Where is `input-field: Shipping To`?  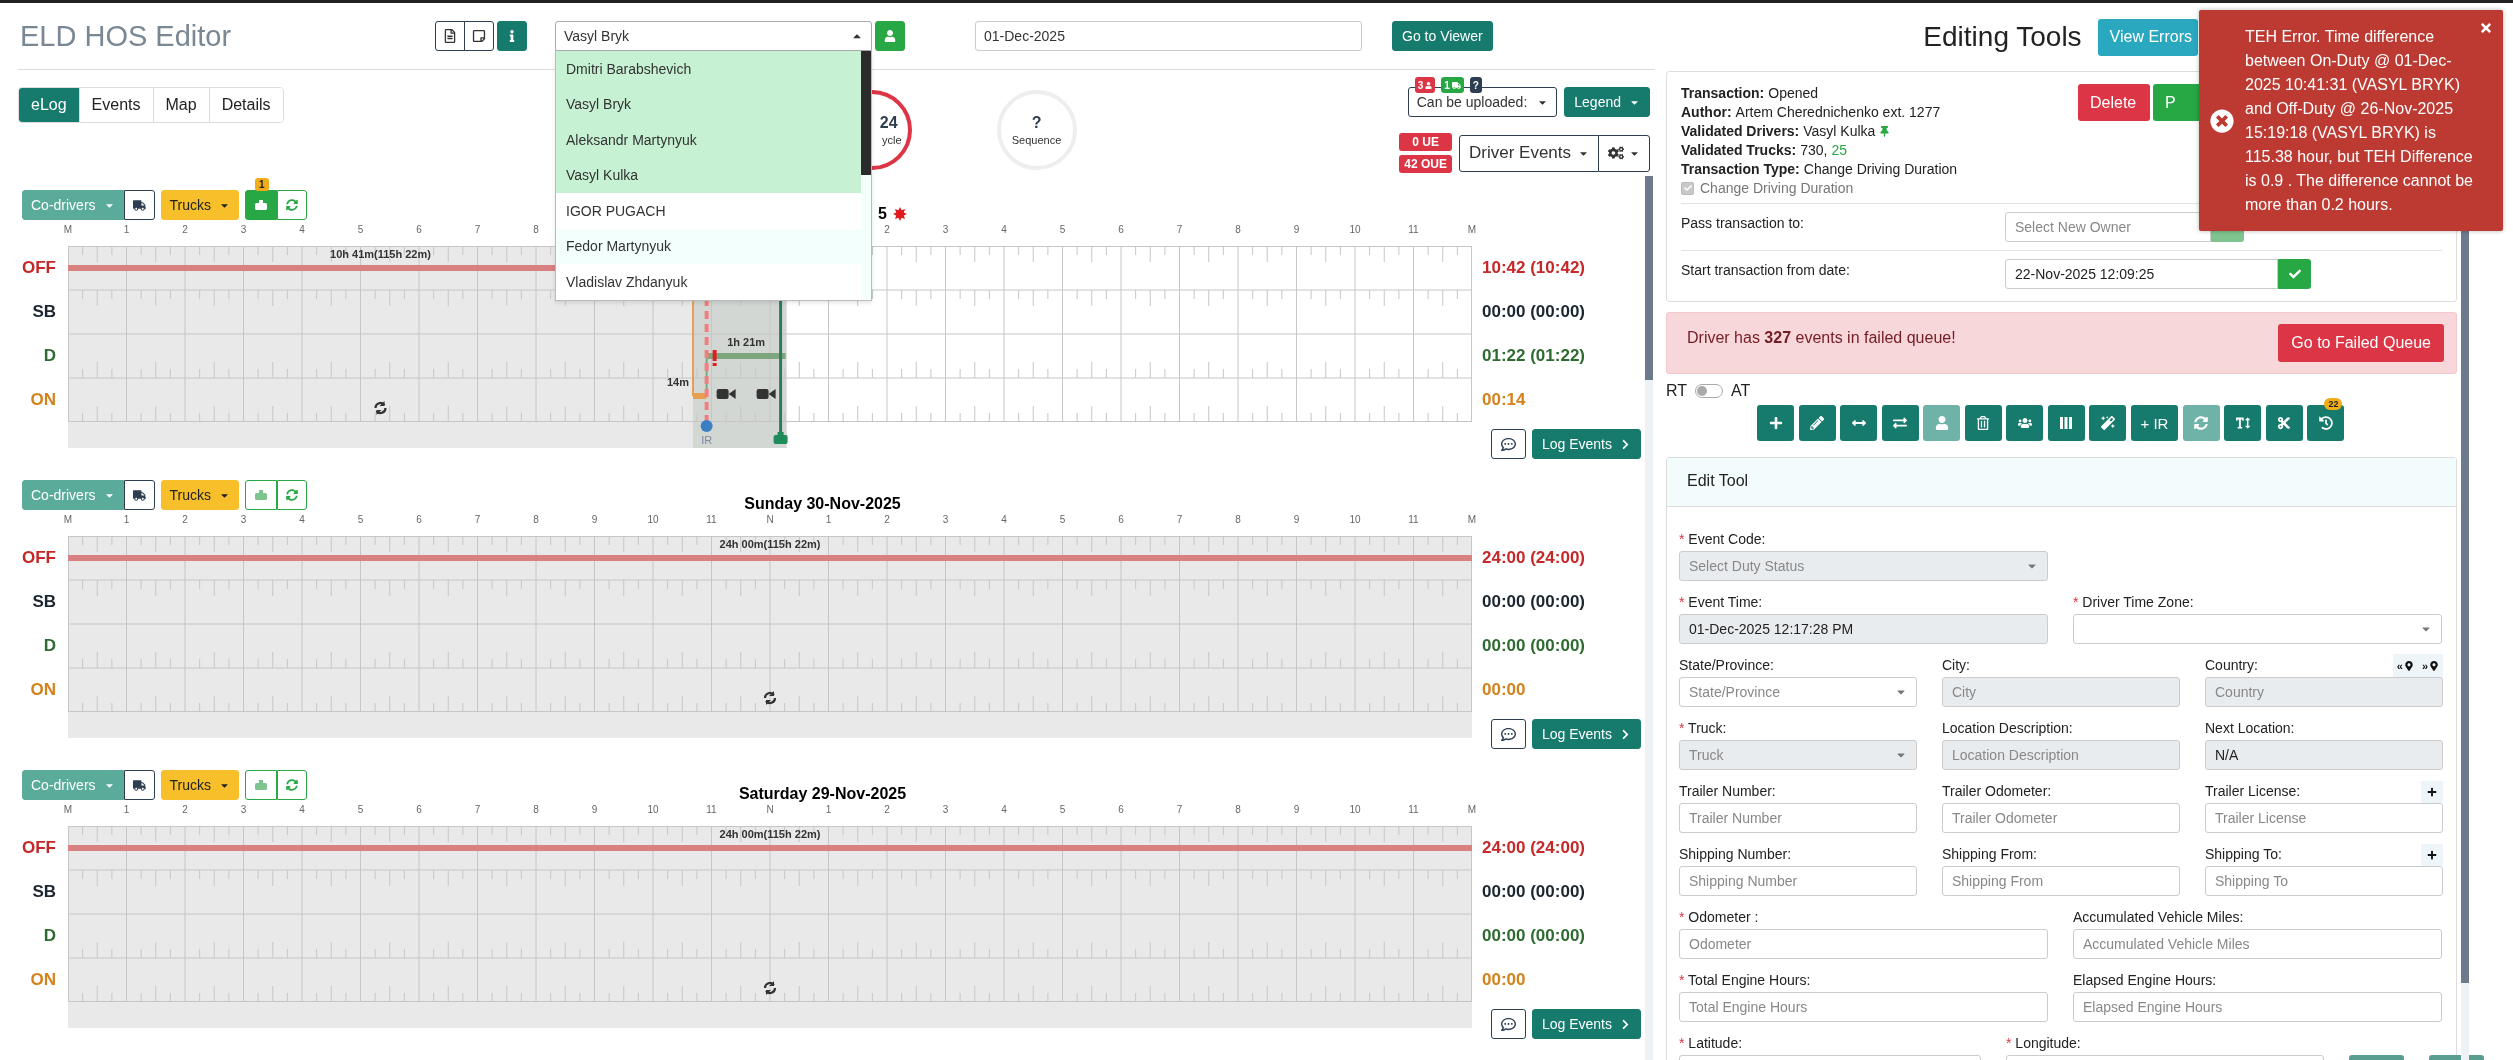
input-field: Shipping To is located at coordinates (2324, 881).